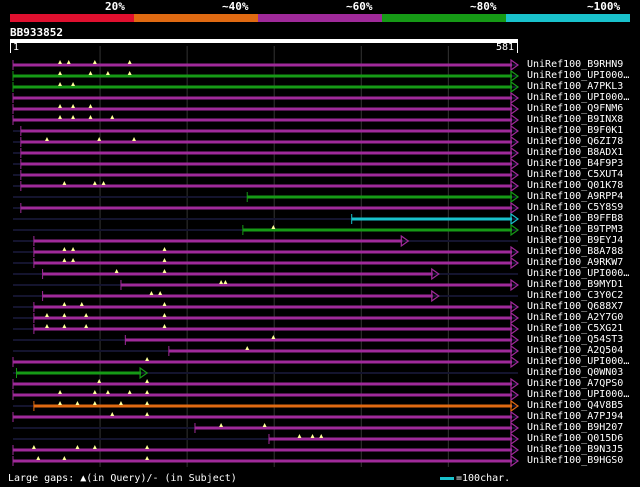  I want to click on hit-label: UniRef100_B8ADX1, so click(575, 152).